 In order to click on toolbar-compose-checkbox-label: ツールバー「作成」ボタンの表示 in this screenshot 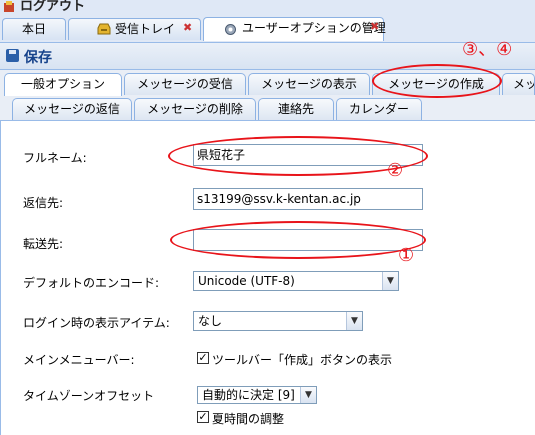, I will do `click(302, 360)`.